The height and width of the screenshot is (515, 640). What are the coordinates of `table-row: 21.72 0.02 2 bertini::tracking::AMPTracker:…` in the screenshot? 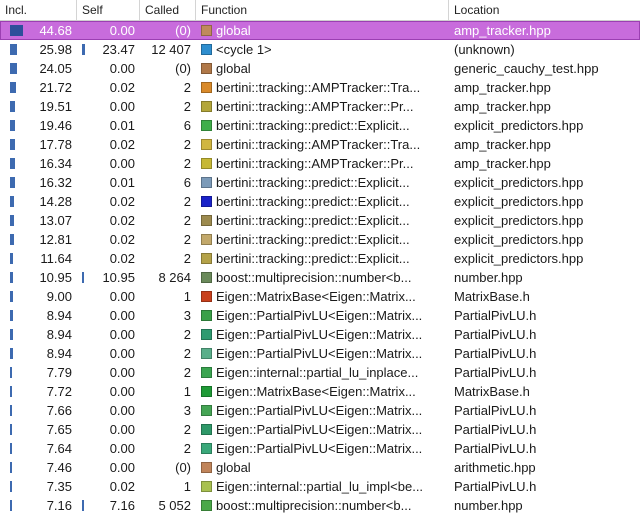 It's located at (320, 87).